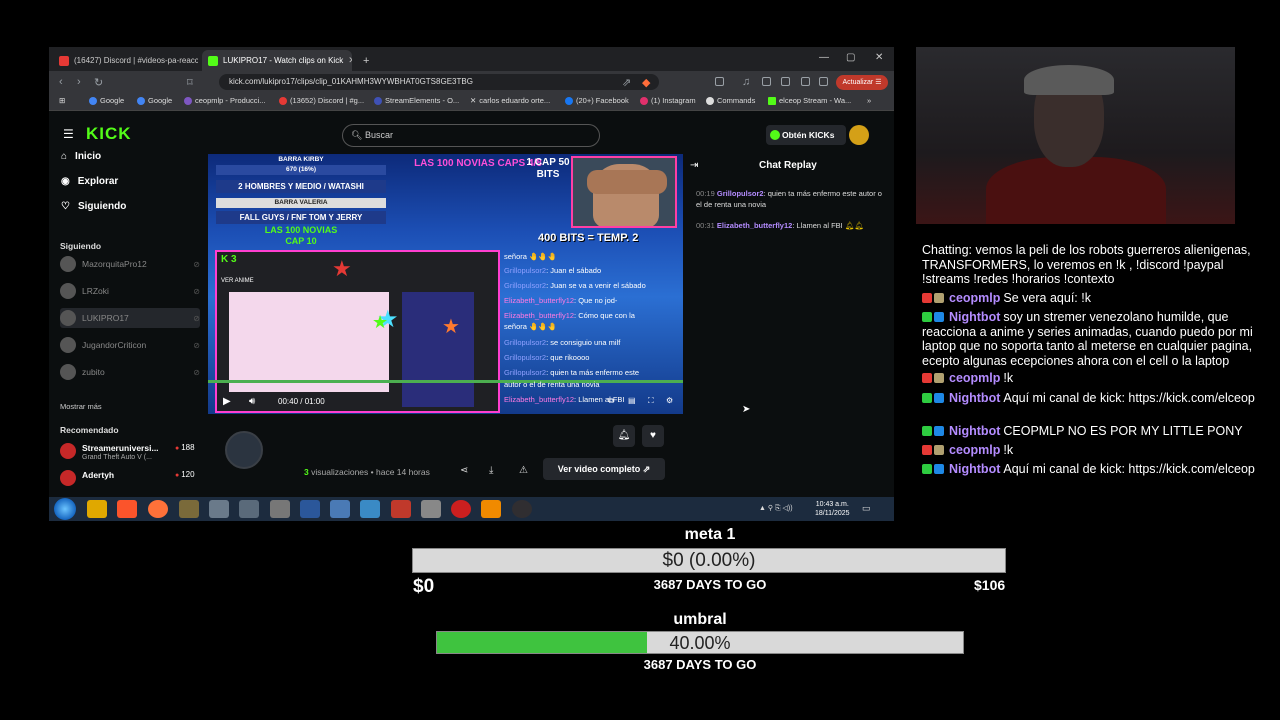  What do you see at coordinates (823, 81) in the screenshot?
I see `leo-icon` at bounding box center [823, 81].